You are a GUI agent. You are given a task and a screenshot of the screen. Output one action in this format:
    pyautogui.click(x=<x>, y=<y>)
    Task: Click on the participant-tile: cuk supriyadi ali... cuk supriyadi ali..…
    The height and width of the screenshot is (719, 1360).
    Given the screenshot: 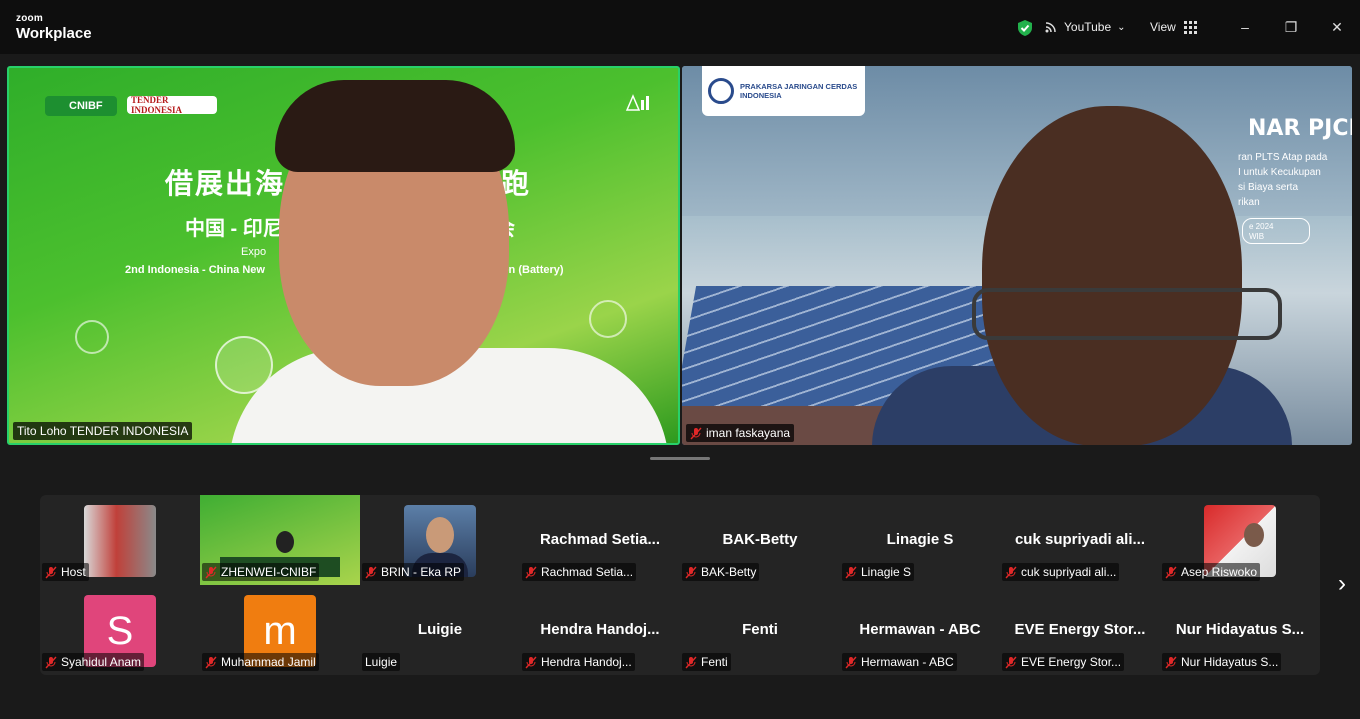 What is the action you would take?
    pyautogui.click(x=1080, y=540)
    